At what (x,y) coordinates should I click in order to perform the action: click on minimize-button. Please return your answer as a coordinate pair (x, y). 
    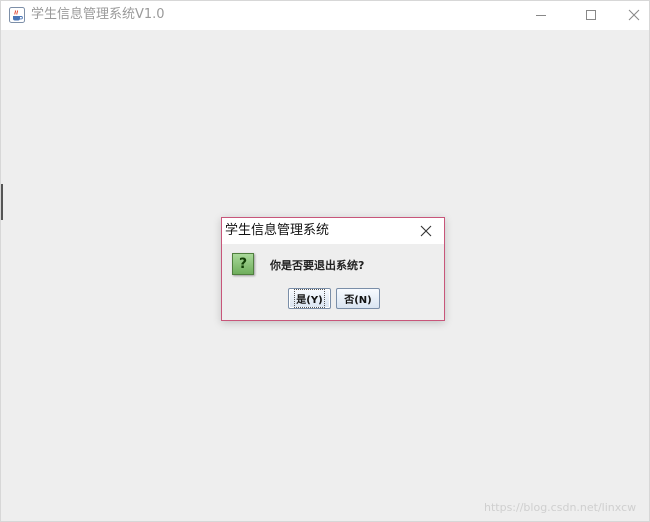
    Looking at the image, I should click on (541, 15).